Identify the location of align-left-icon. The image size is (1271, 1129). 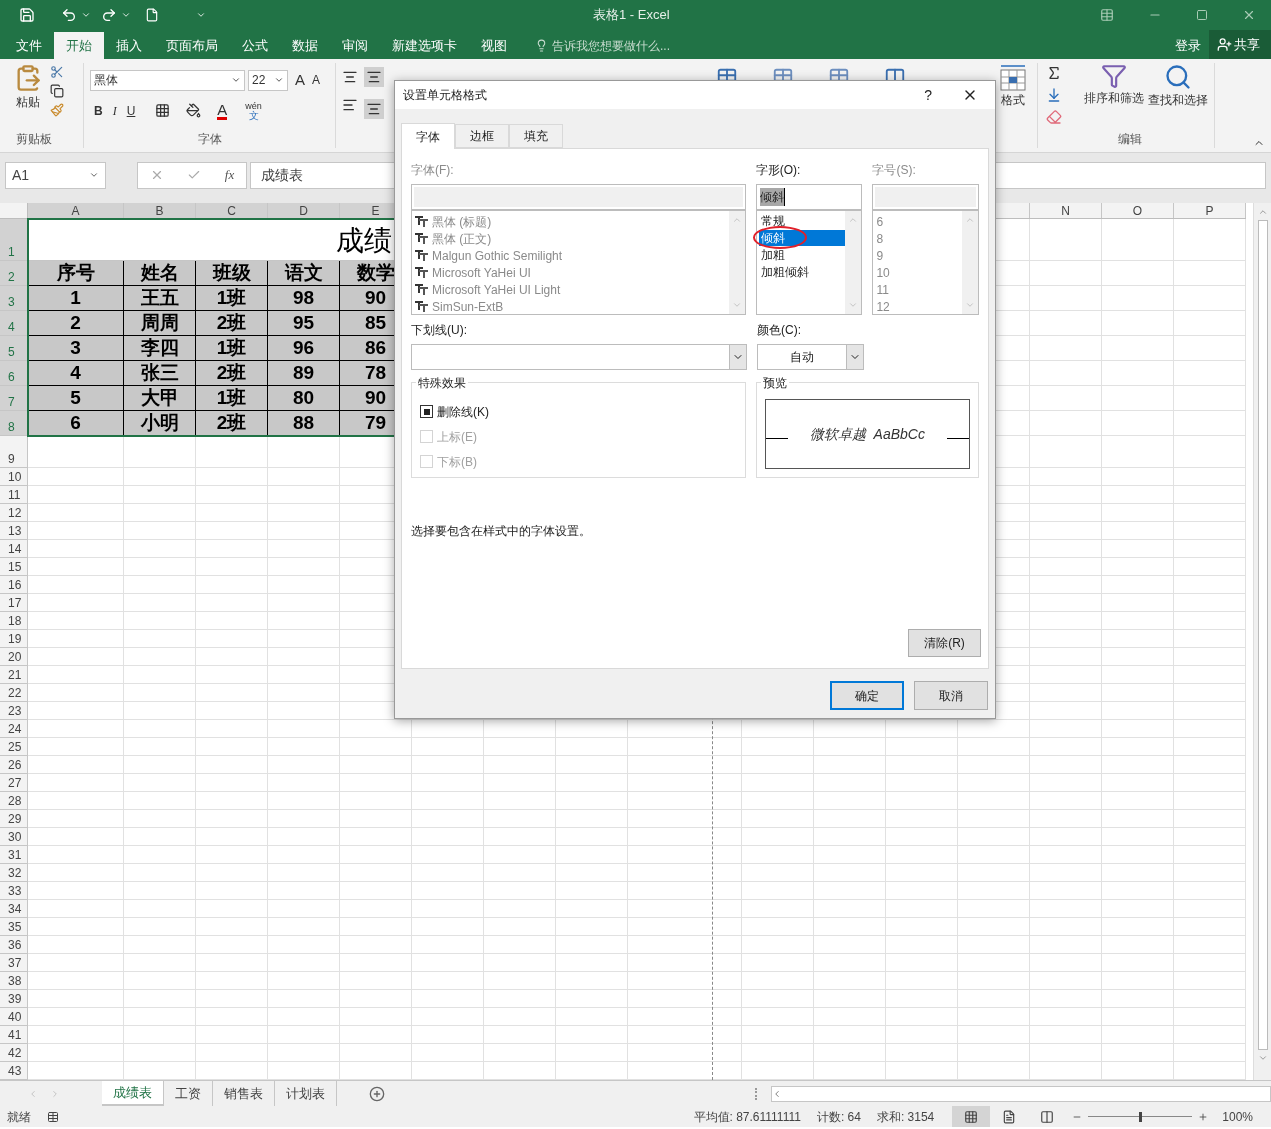
(350, 105).